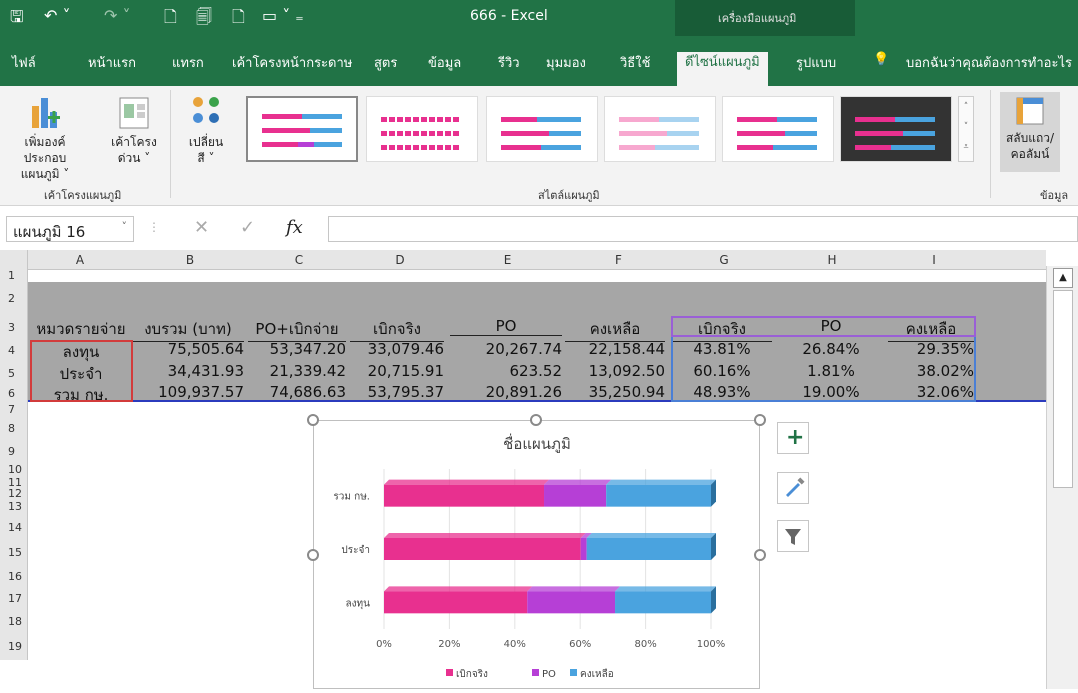 The image size is (1078, 693). I want to click on row-header: 15, so click(14, 553).